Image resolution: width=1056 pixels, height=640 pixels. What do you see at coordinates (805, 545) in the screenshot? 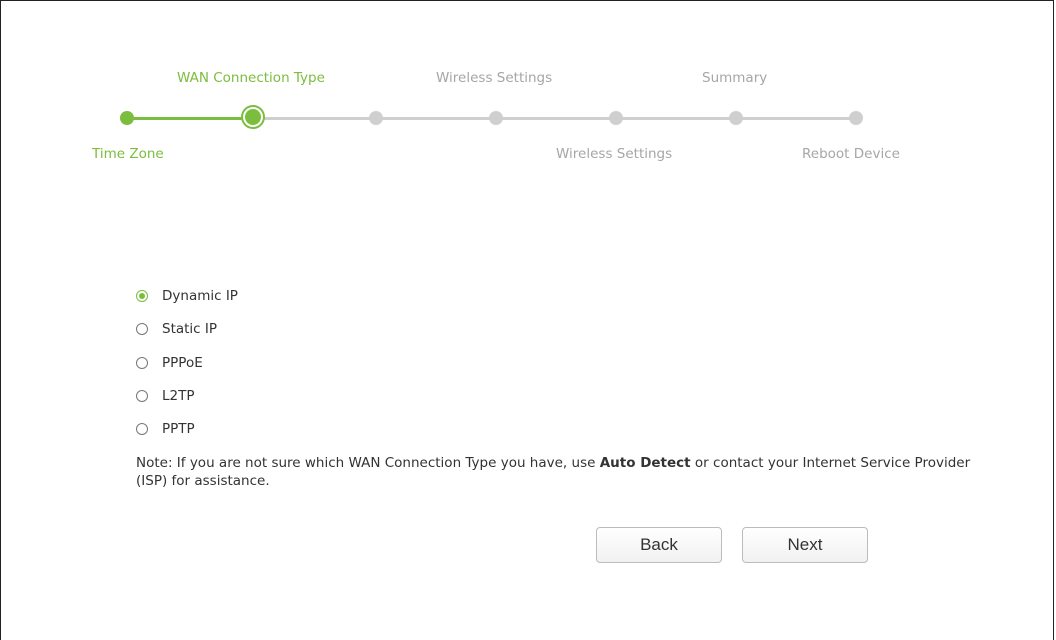
I see `next-button: Next` at bounding box center [805, 545].